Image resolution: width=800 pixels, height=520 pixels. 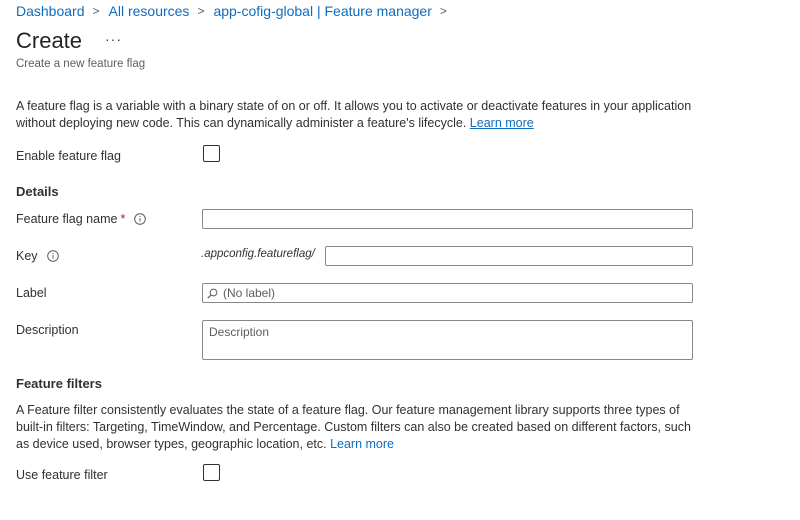 What do you see at coordinates (447, 219) in the screenshot?
I see `feature-flag-name-input` at bounding box center [447, 219].